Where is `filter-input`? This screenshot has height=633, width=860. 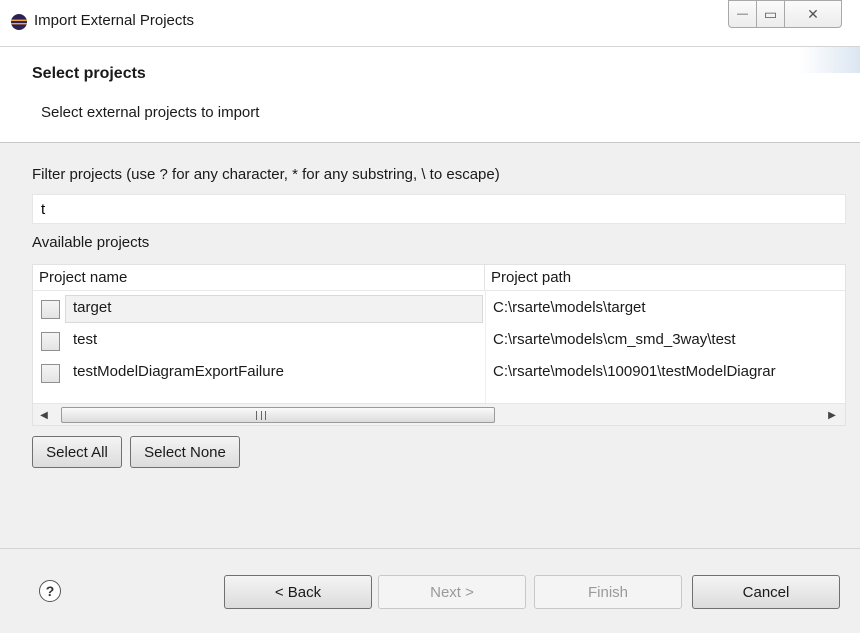 filter-input is located at coordinates (439, 209).